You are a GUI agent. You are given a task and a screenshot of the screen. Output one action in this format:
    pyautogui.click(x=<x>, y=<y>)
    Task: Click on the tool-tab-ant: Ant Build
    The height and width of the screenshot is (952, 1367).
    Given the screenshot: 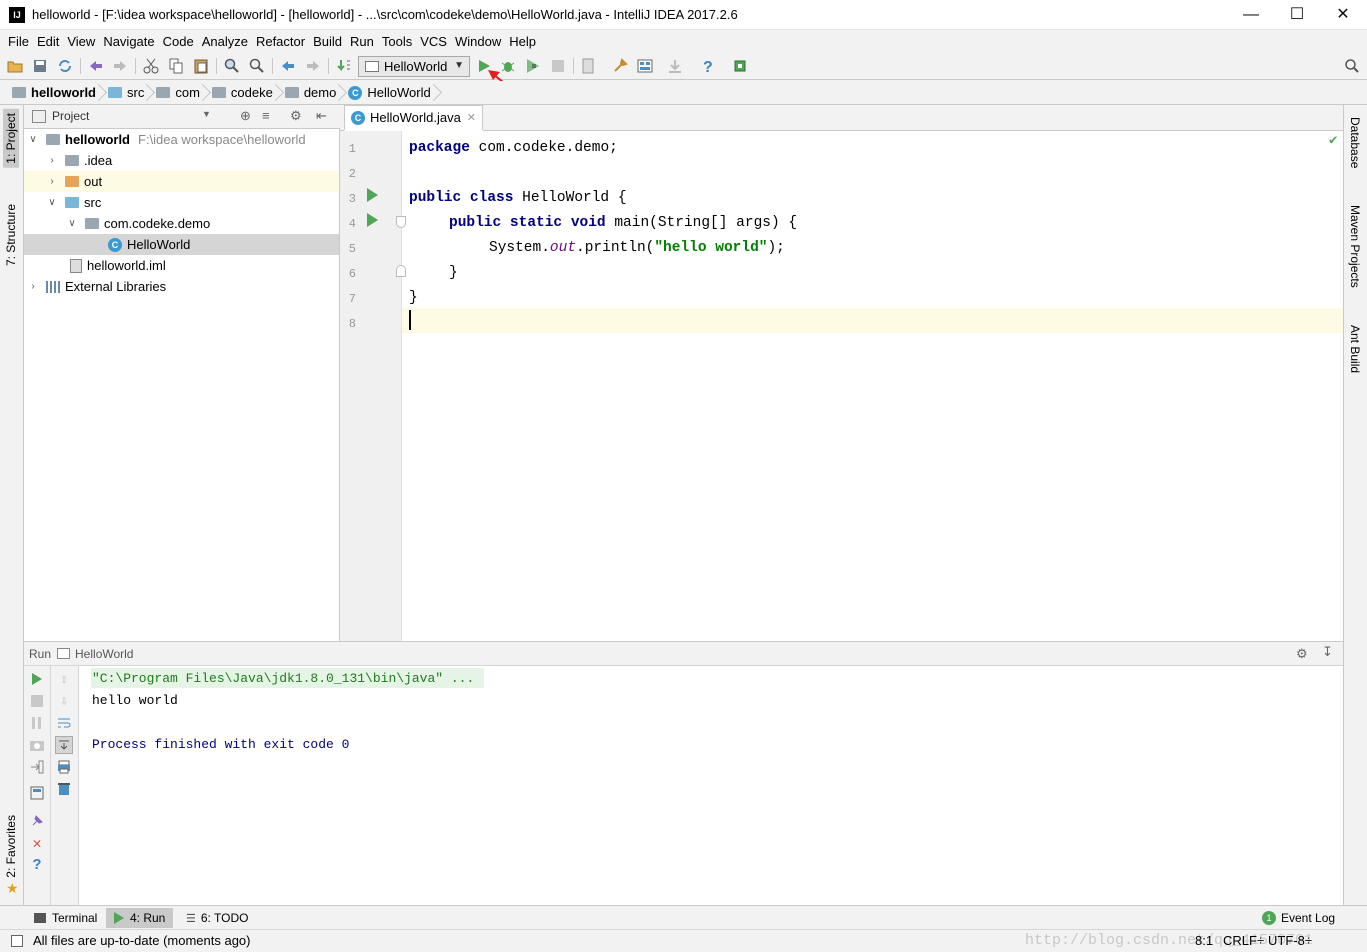 What is the action you would take?
    pyautogui.click(x=1355, y=349)
    